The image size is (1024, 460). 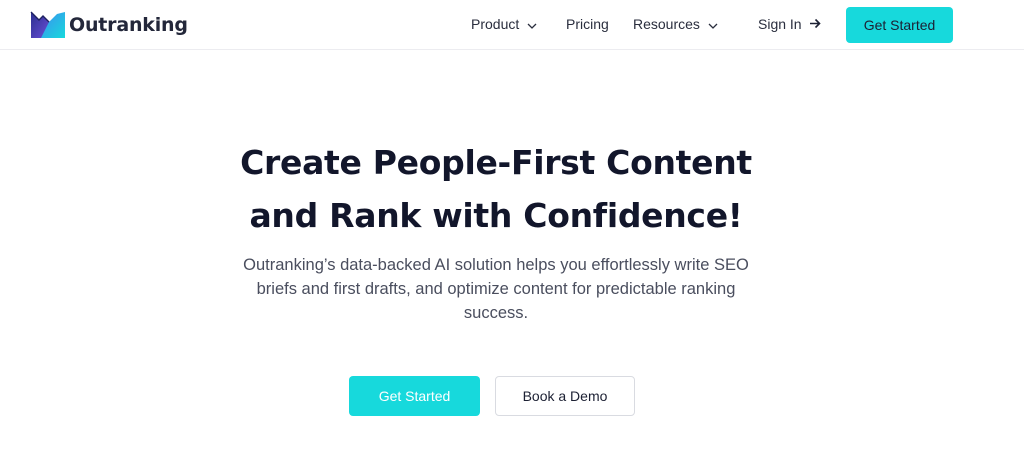 I want to click on nav-product: Product, so click(x=504, y=24).